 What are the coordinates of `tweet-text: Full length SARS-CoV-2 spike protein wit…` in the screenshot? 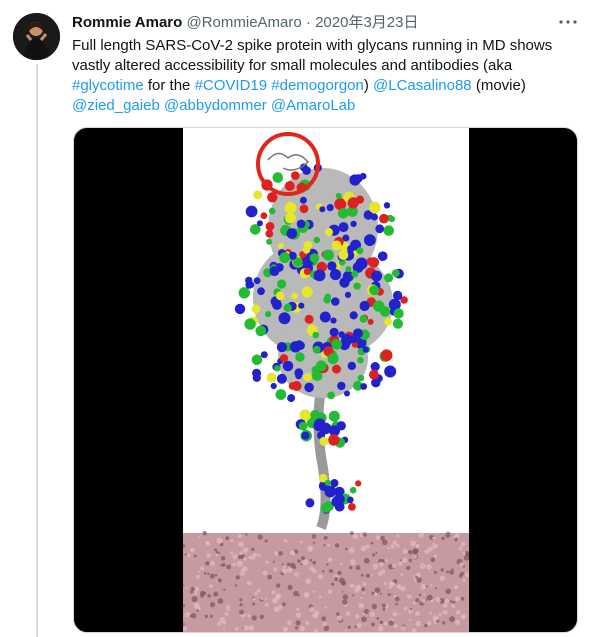 It's located at (322, 76).